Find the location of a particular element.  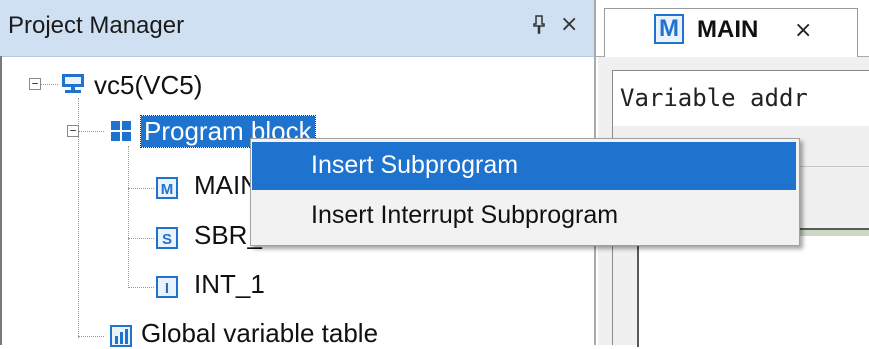

tree-item-int: INT_1 is located at coordinates (229, 284).